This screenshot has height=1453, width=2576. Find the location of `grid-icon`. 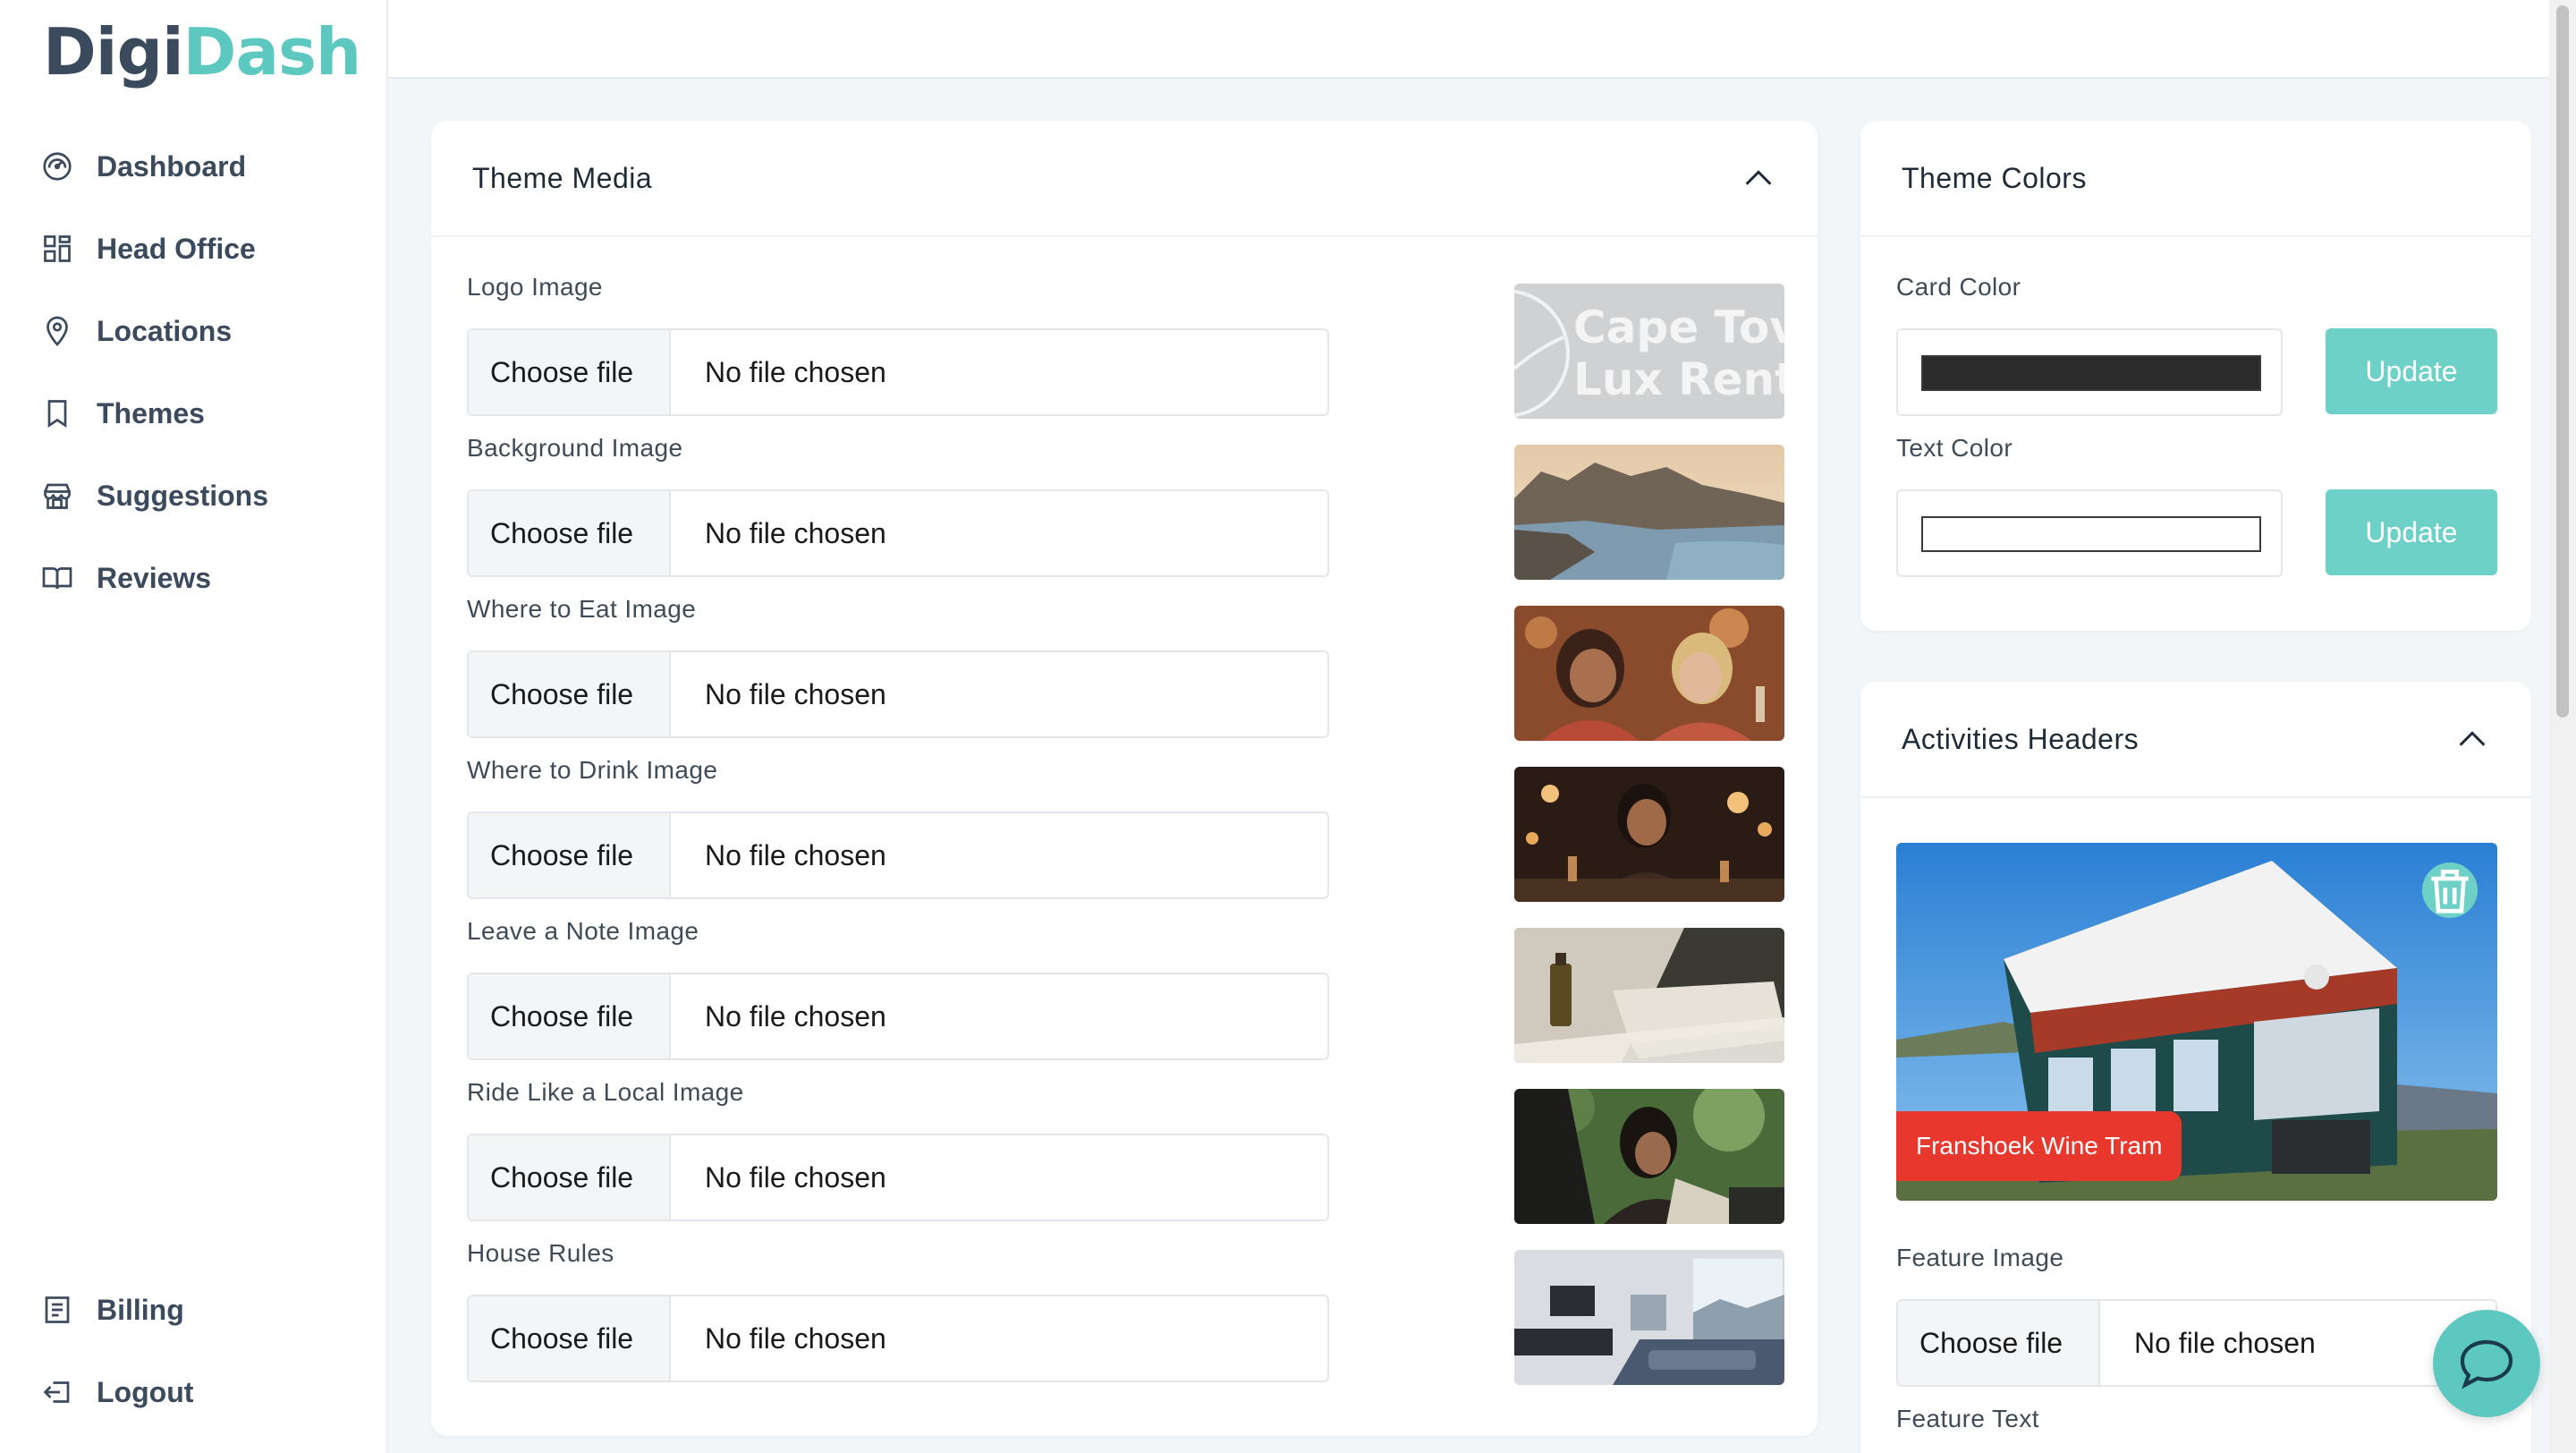

grid-icon is located at coordinates (57, 248).